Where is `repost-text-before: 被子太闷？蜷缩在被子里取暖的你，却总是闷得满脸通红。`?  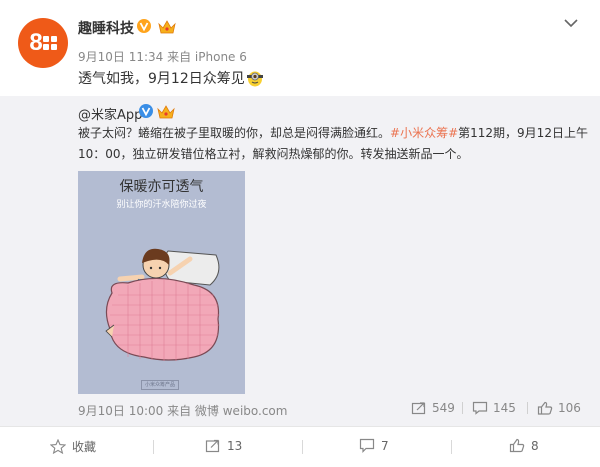 repost-text-before: 被子太闷？蜷缩在被子里取暖的你，却总是闷得满脸通红。 is located at coordinates (234, 133).